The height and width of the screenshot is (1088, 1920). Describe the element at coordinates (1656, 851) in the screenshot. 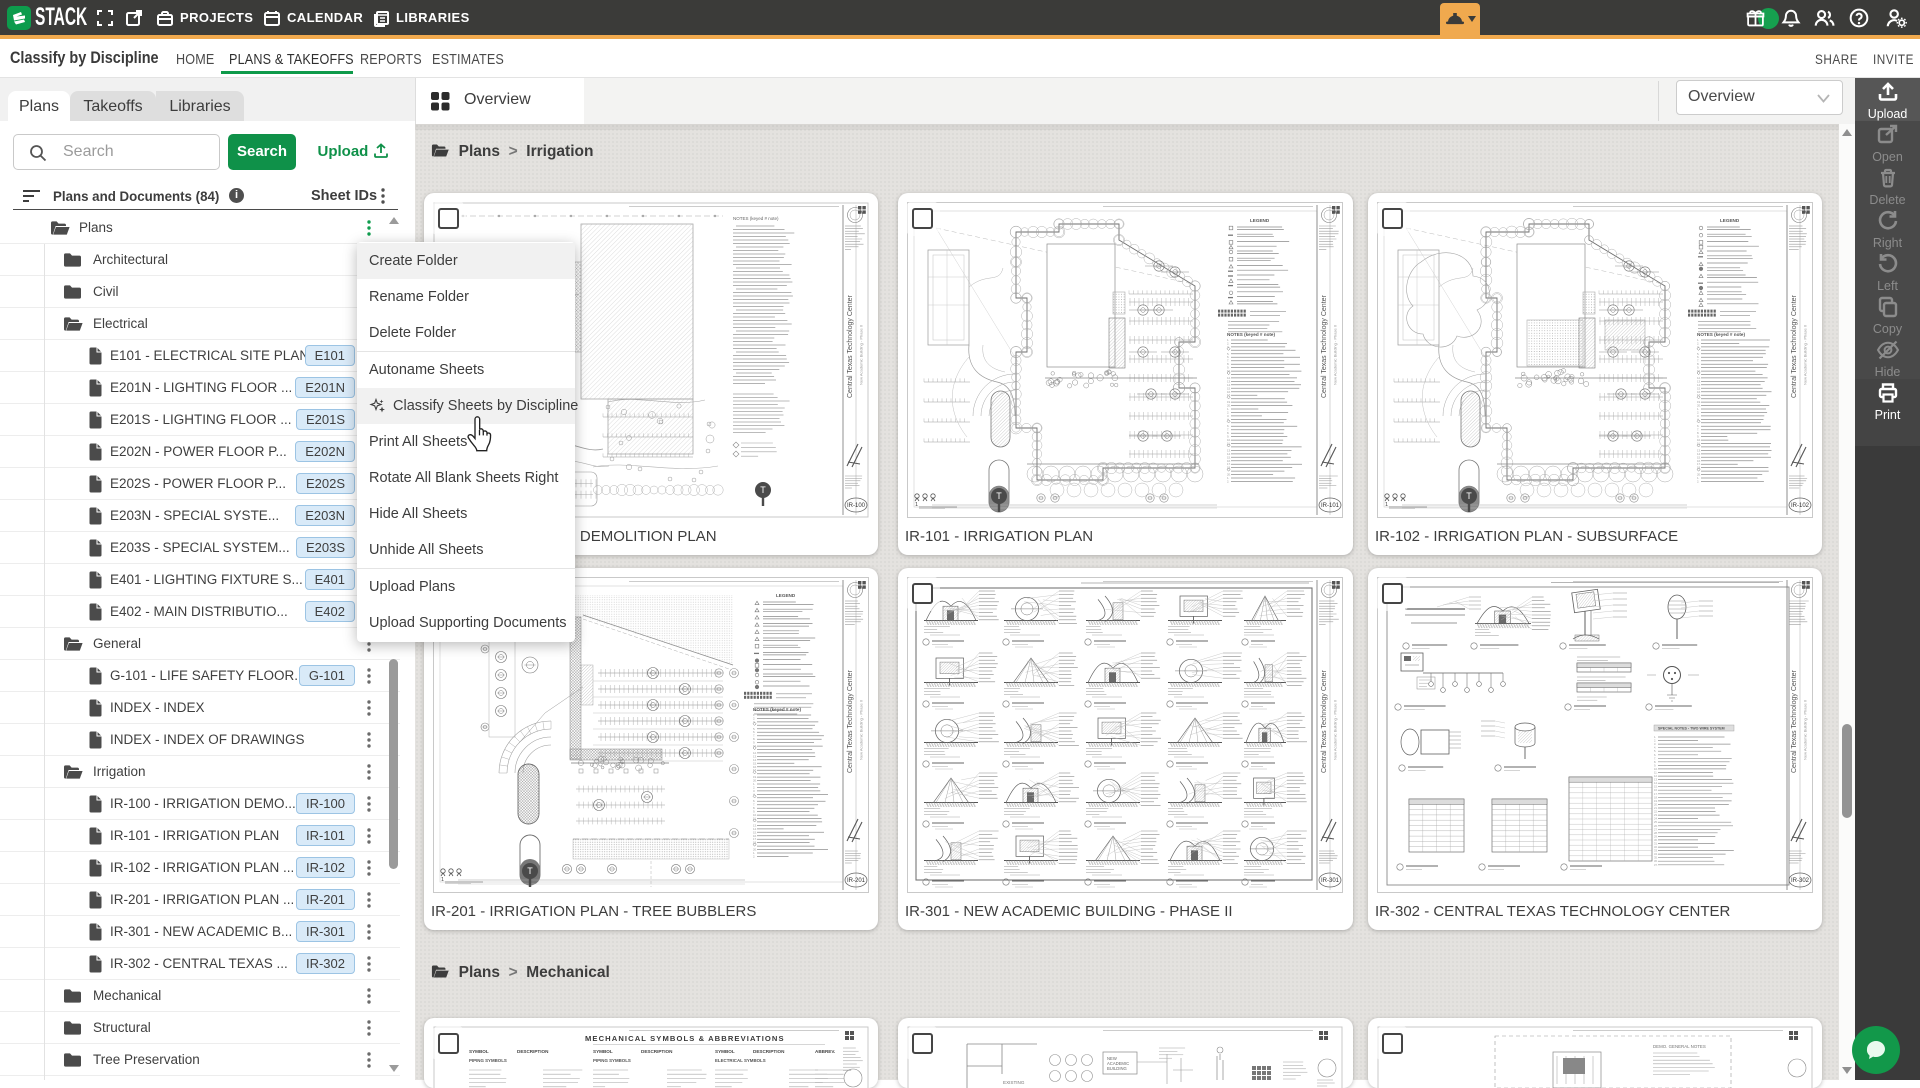

I see `svg-text: 33.` at that location.